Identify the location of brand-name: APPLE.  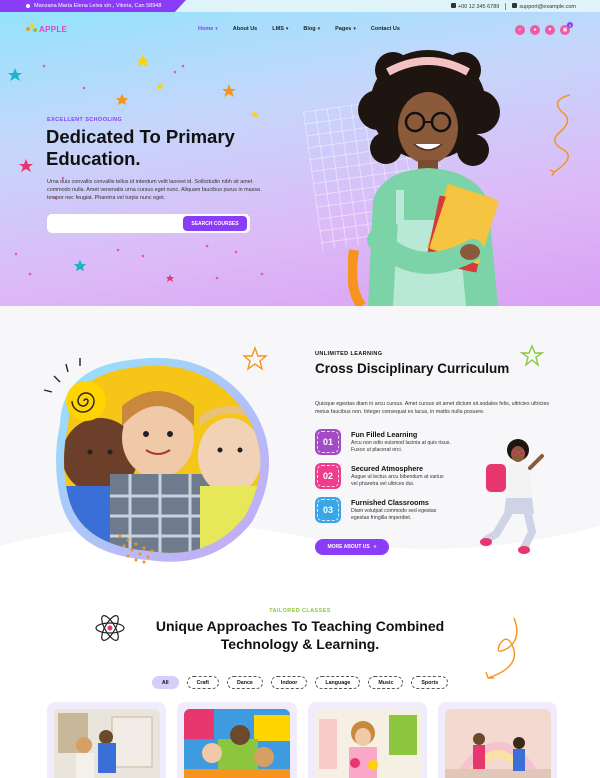
(53, 29).